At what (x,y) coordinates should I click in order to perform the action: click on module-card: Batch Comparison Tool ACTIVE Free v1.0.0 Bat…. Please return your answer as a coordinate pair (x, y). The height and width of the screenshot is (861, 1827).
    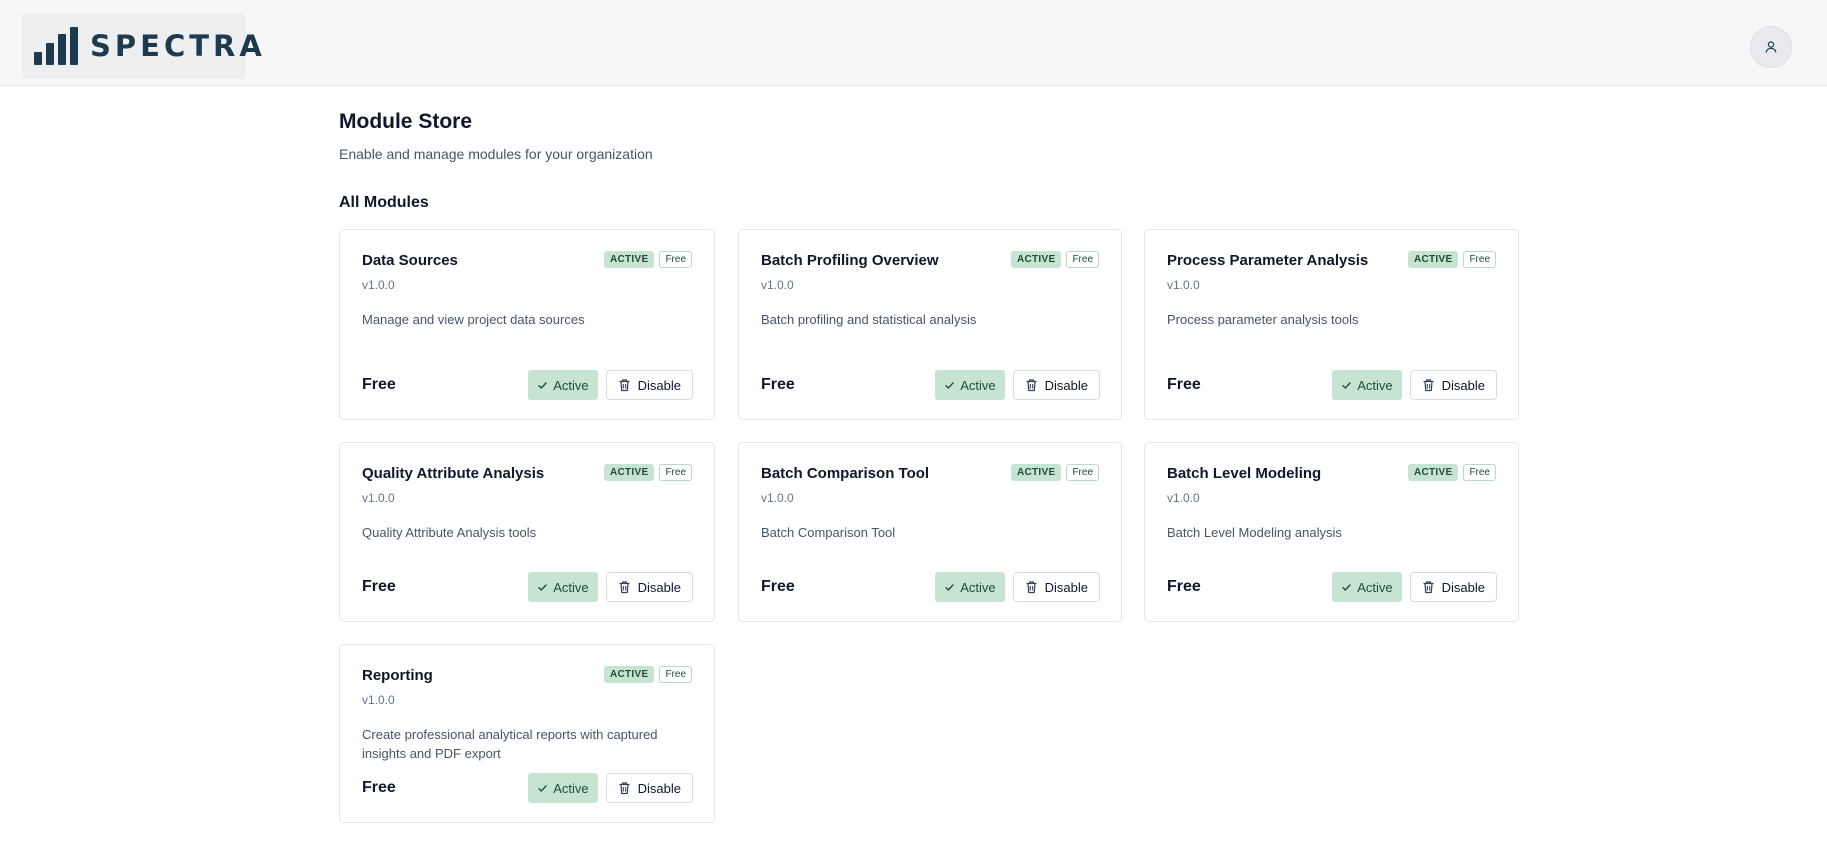
    Looking at the image, I should click on (930, 532).